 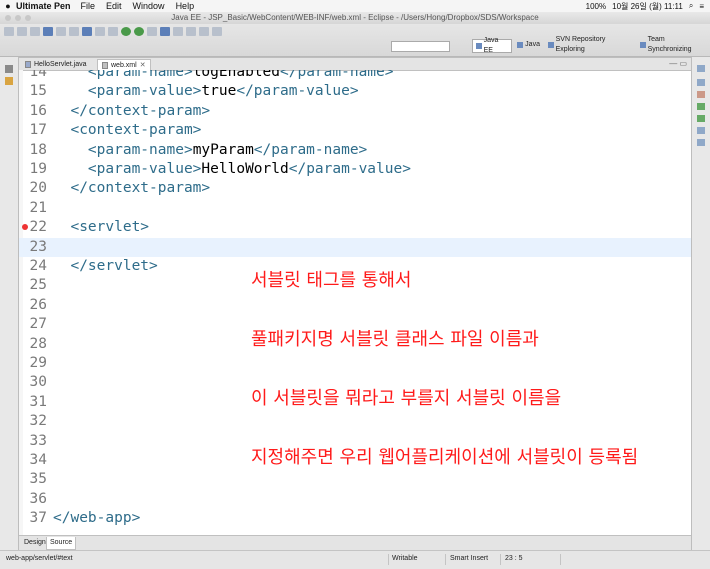 What do you see at coordinates (9, 69) in the screenshot?
I see `restore-view-icon` at bounding box center [9, 69].